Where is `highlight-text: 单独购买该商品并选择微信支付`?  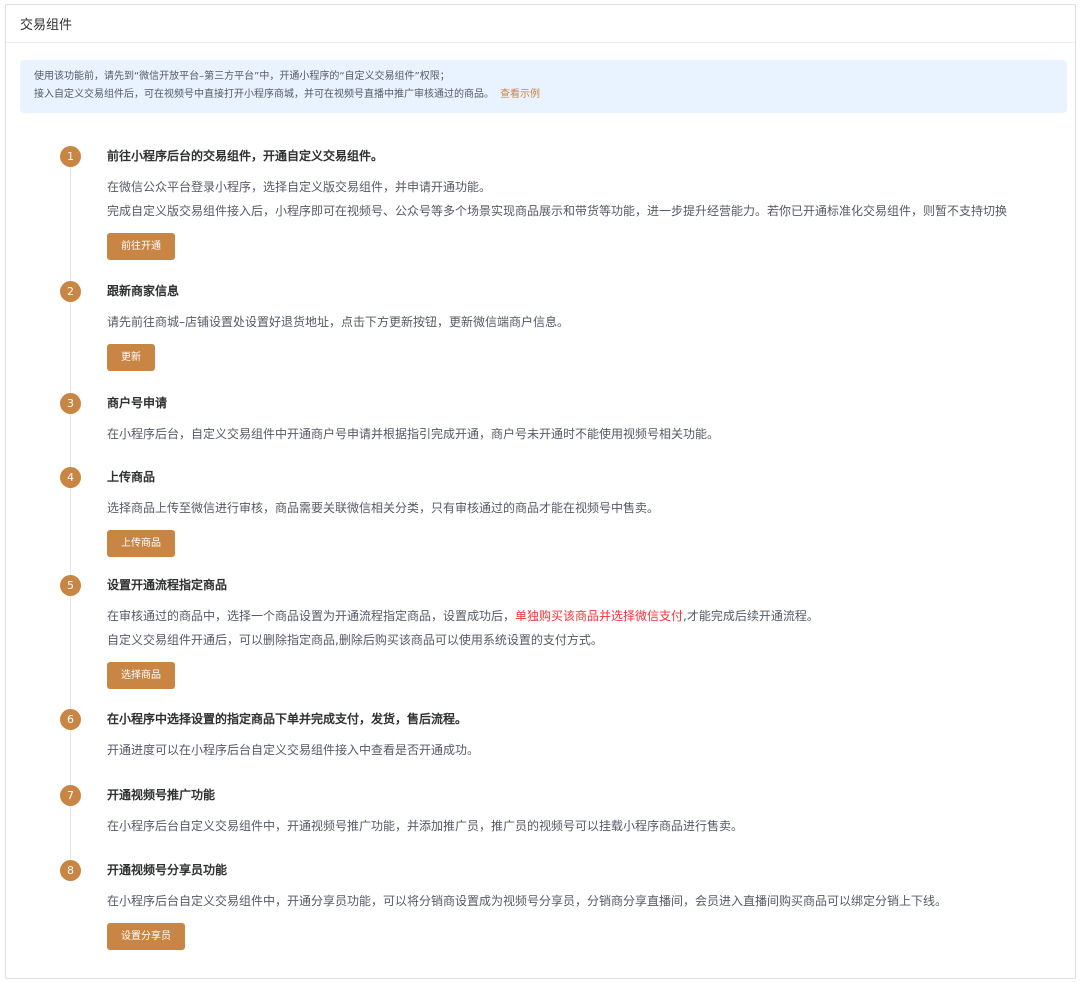 highlight-text: 单独购买该商品并选择微信支付 is located at coordinates (599, 616).